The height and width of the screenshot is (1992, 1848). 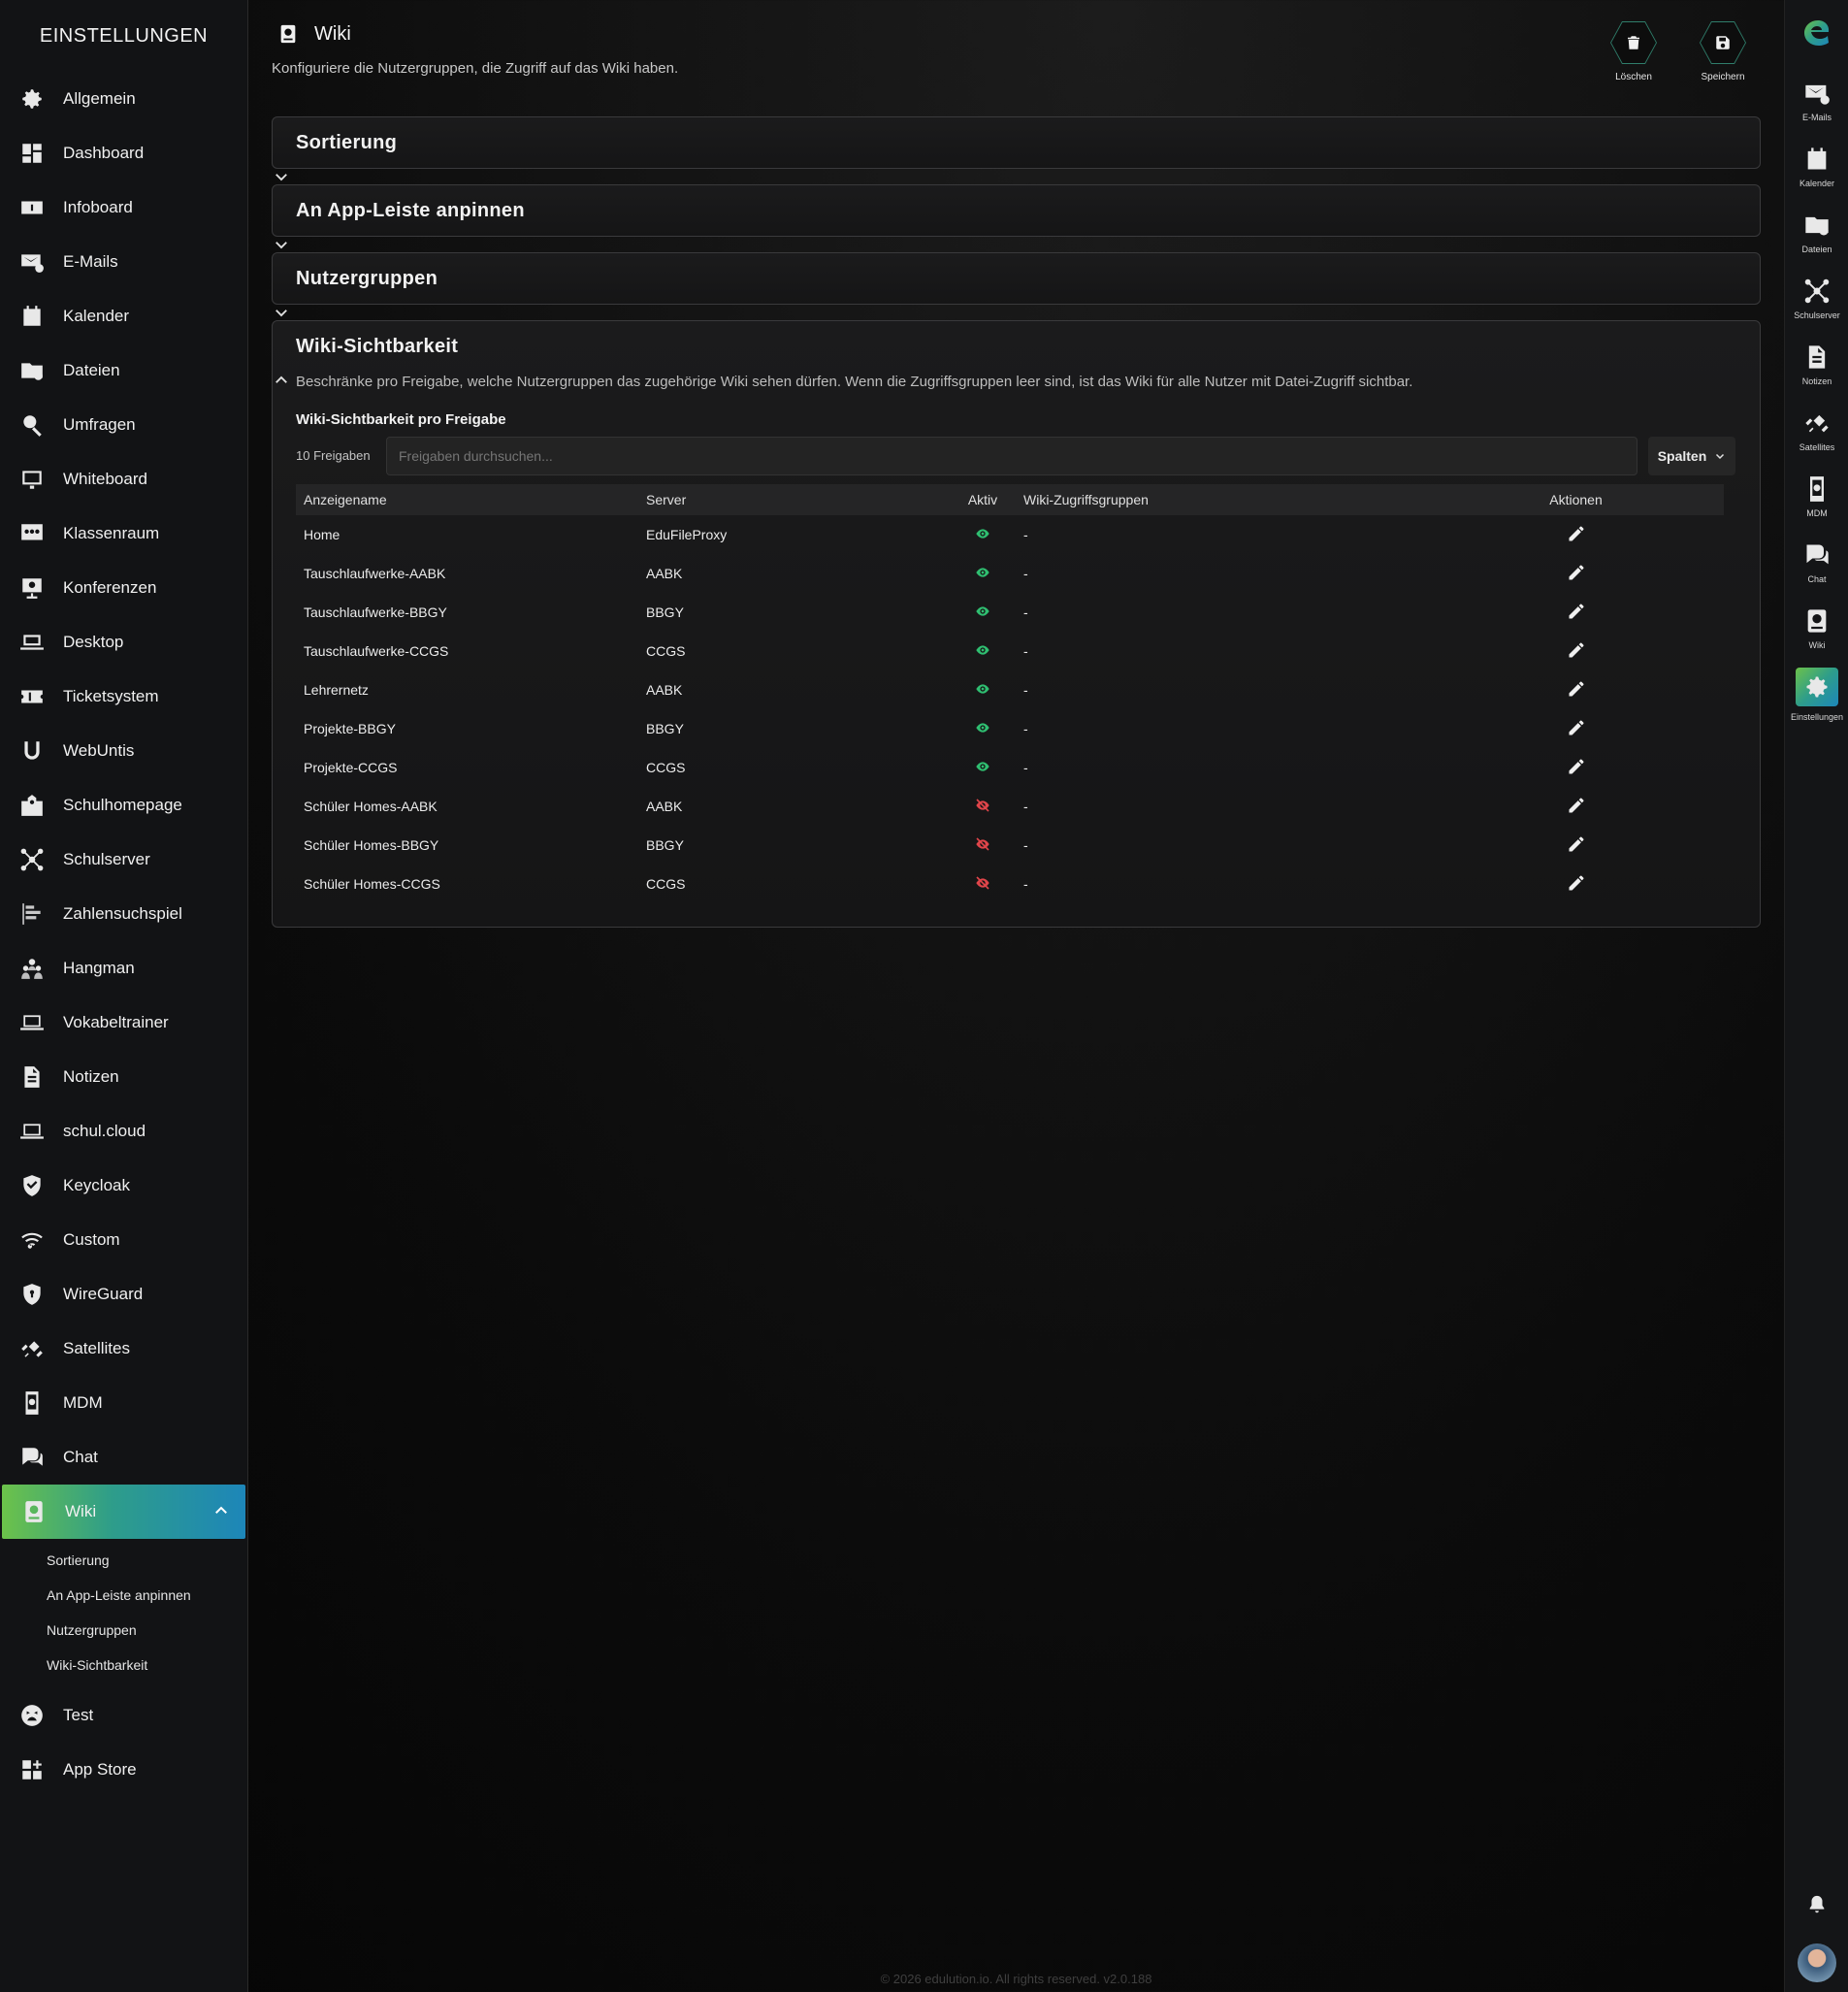 What do you see at coordinates (1026, 728) in the screenshot?
I see `cell-groups: -` at bounding box center [1026, 728].